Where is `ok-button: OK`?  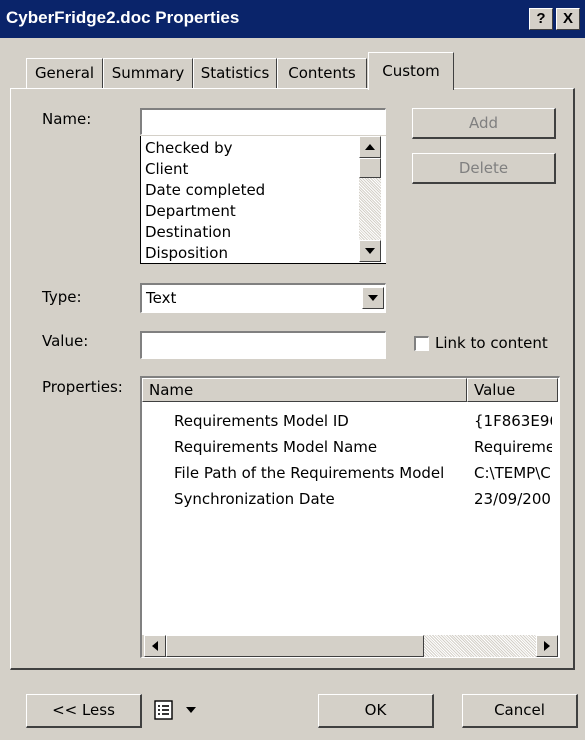
ok-button: OK is located at coordinates (376, 711).